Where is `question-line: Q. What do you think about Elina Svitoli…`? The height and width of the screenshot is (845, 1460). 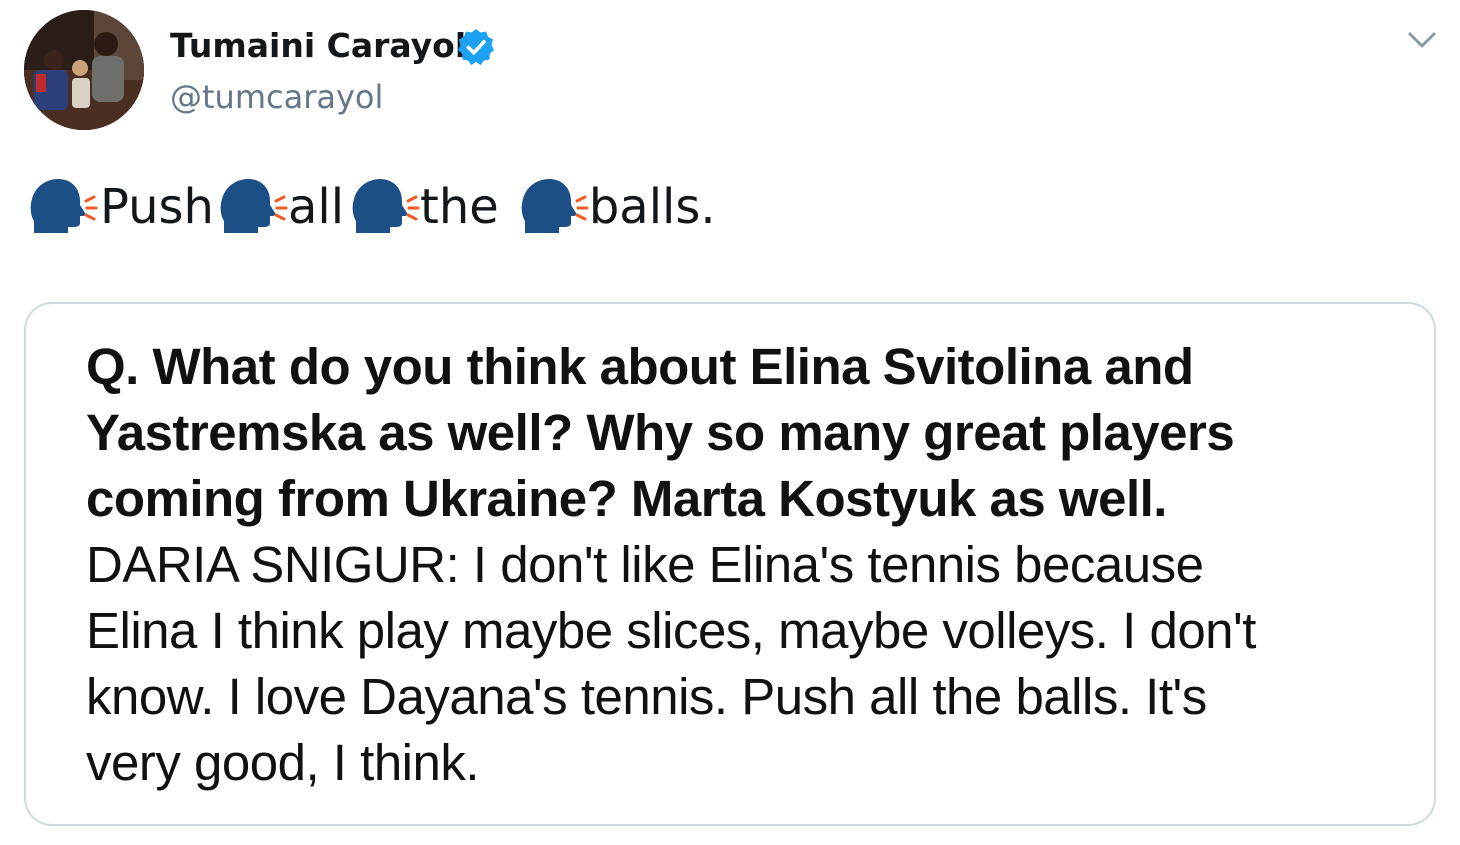 question-line: Q. What do you think about Elina Svitoli… is located at coordinates (640, 366).